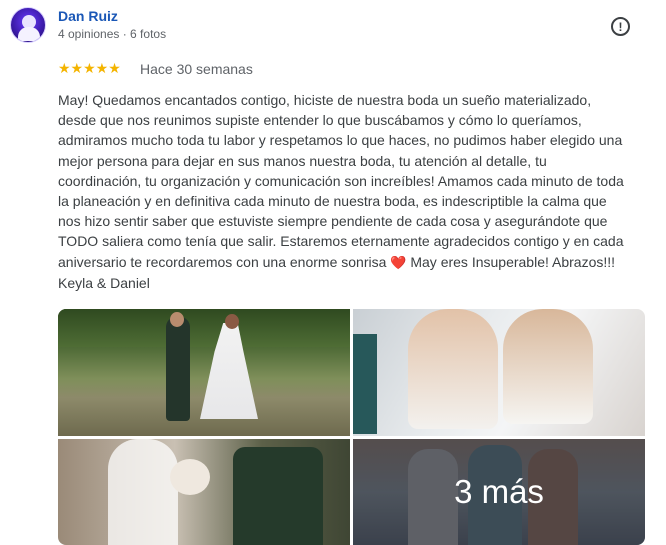 The height and width of the screenshot is (545, 666). I want to click on bottle-shape, so click(365, 384).